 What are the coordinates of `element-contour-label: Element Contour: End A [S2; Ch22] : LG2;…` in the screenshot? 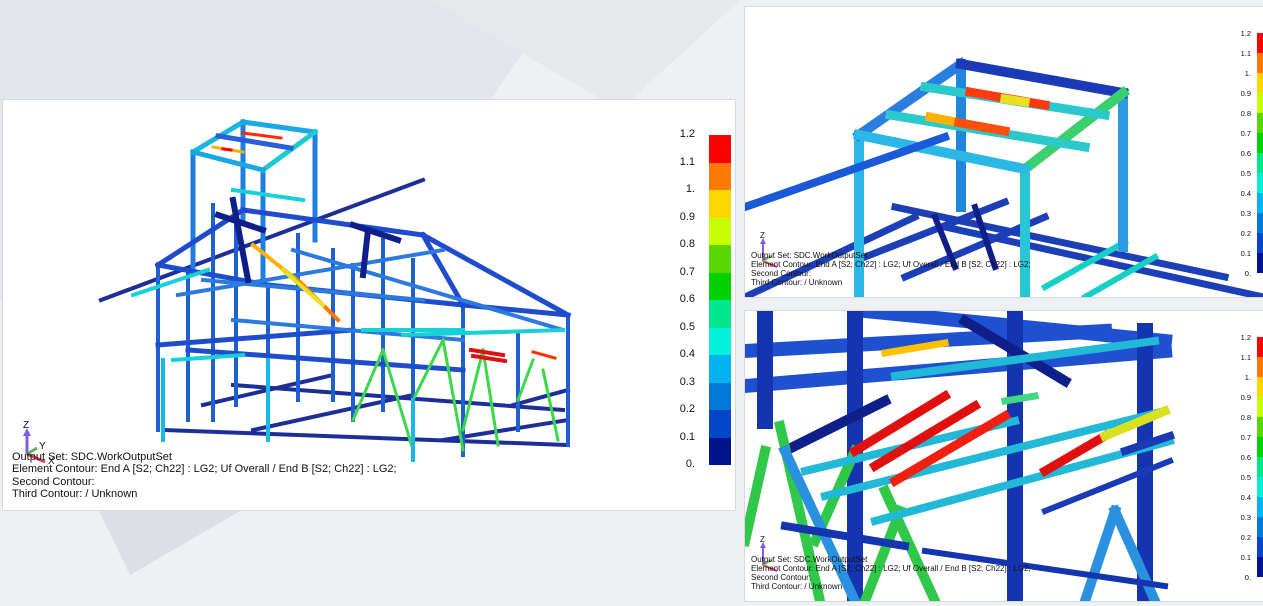 It's located at (204, 469).